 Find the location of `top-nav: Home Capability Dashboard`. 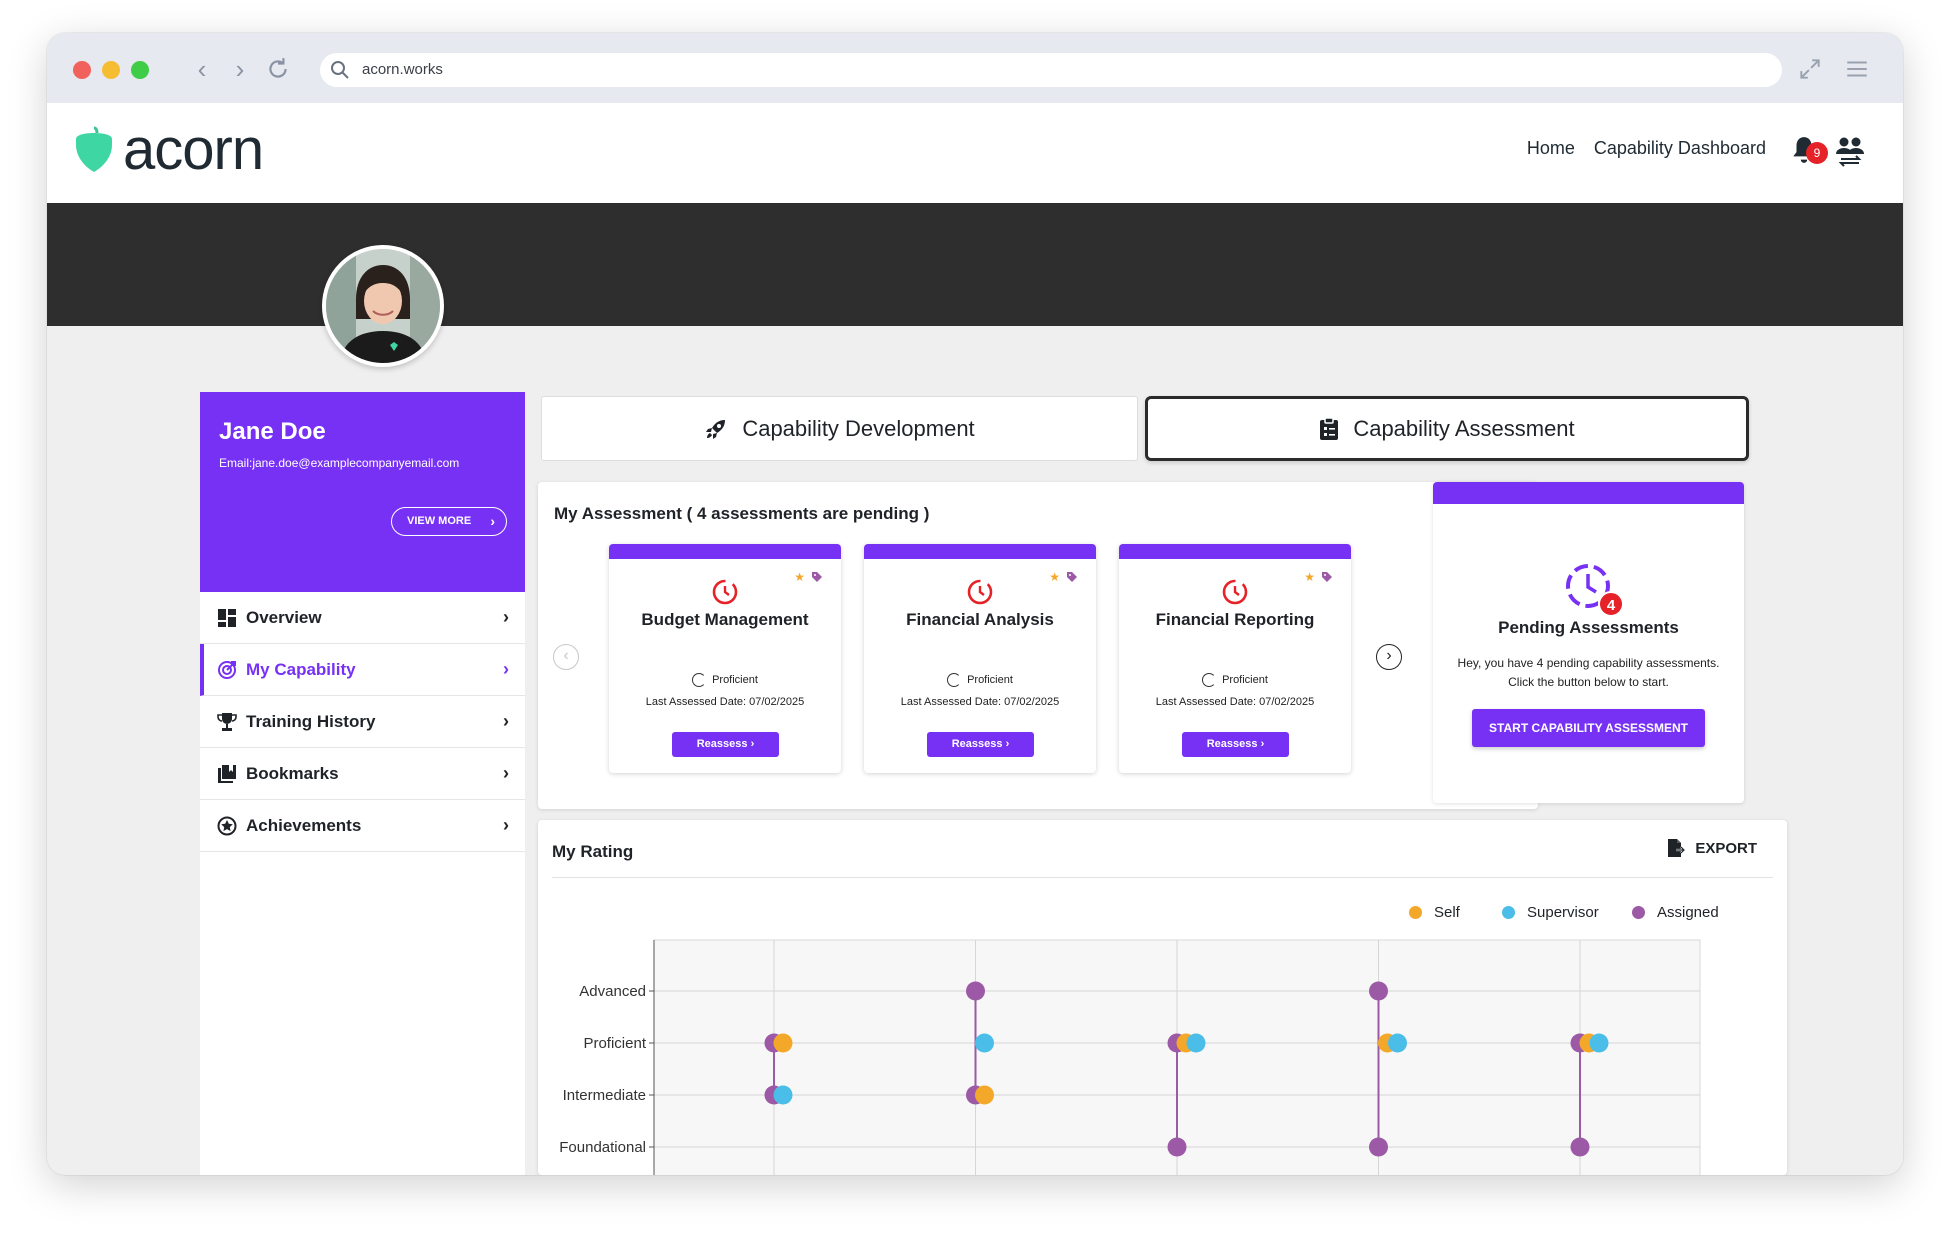

top-nav: Home Capability Dashboard is located at coordinates (1646, 148).